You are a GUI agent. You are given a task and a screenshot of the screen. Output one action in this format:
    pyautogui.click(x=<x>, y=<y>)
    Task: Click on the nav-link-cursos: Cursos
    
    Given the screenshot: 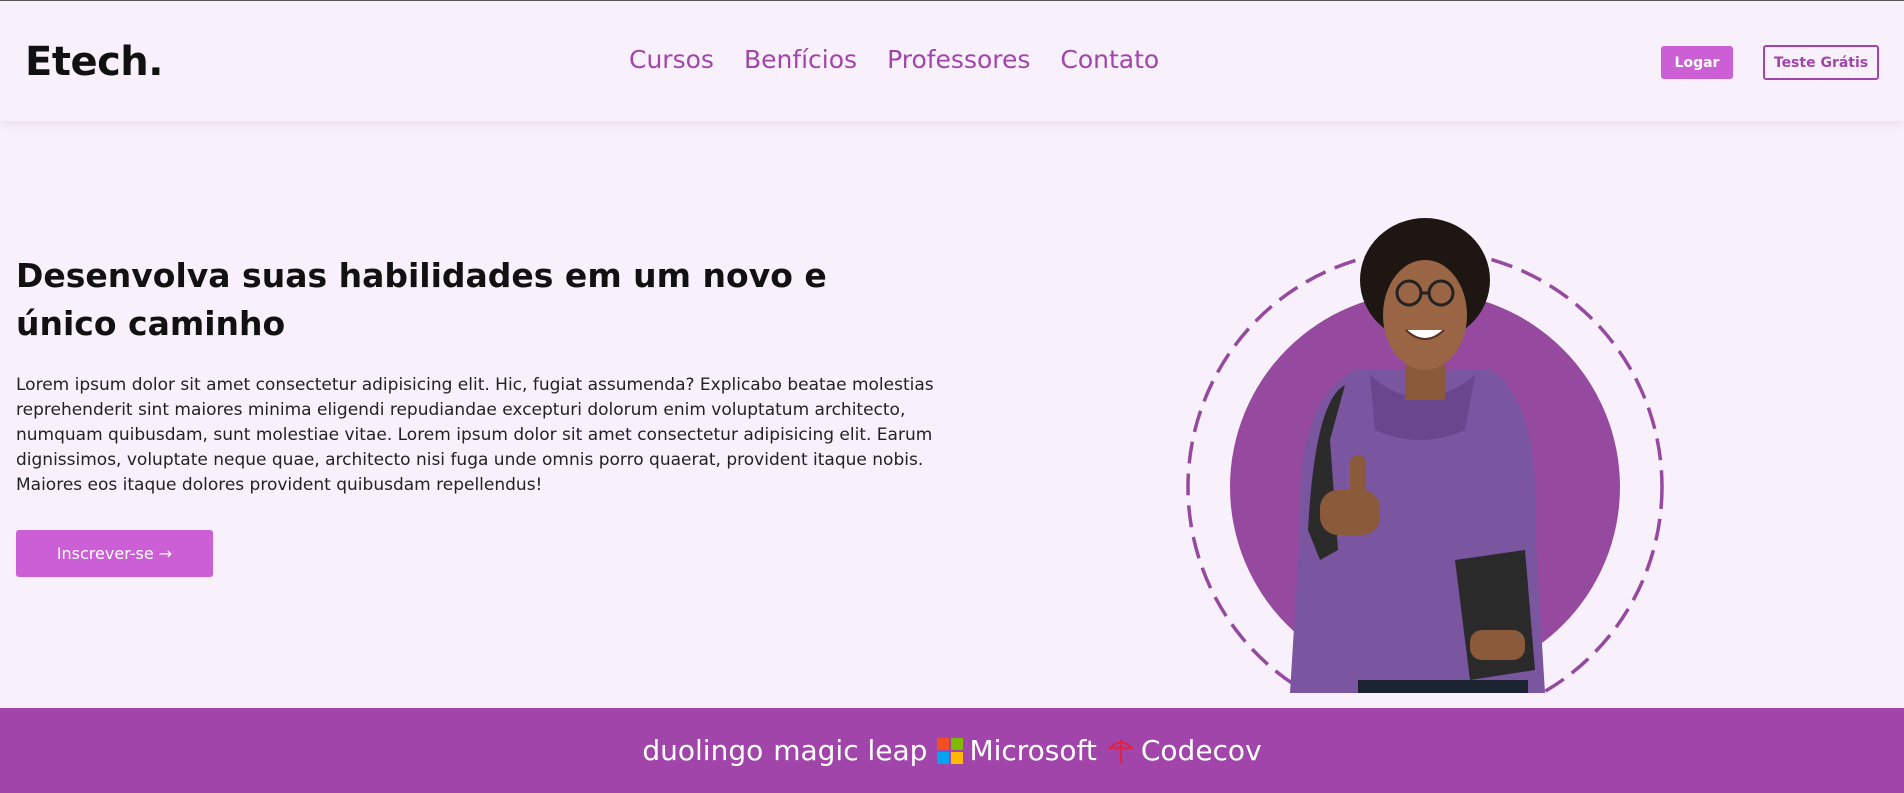 What is the action you would take?
    pyautogui.click(x=671, y=59)
    